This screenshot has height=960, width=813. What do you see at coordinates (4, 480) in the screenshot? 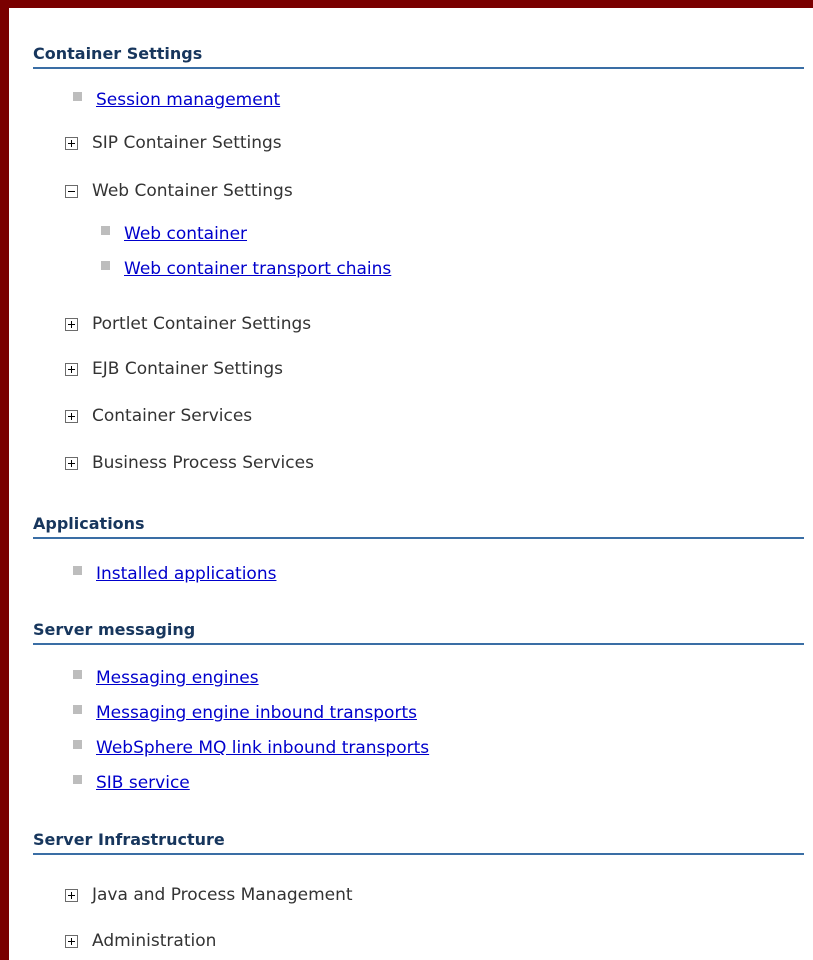
I see `window-frame-left` at bounding box center [4, 480].